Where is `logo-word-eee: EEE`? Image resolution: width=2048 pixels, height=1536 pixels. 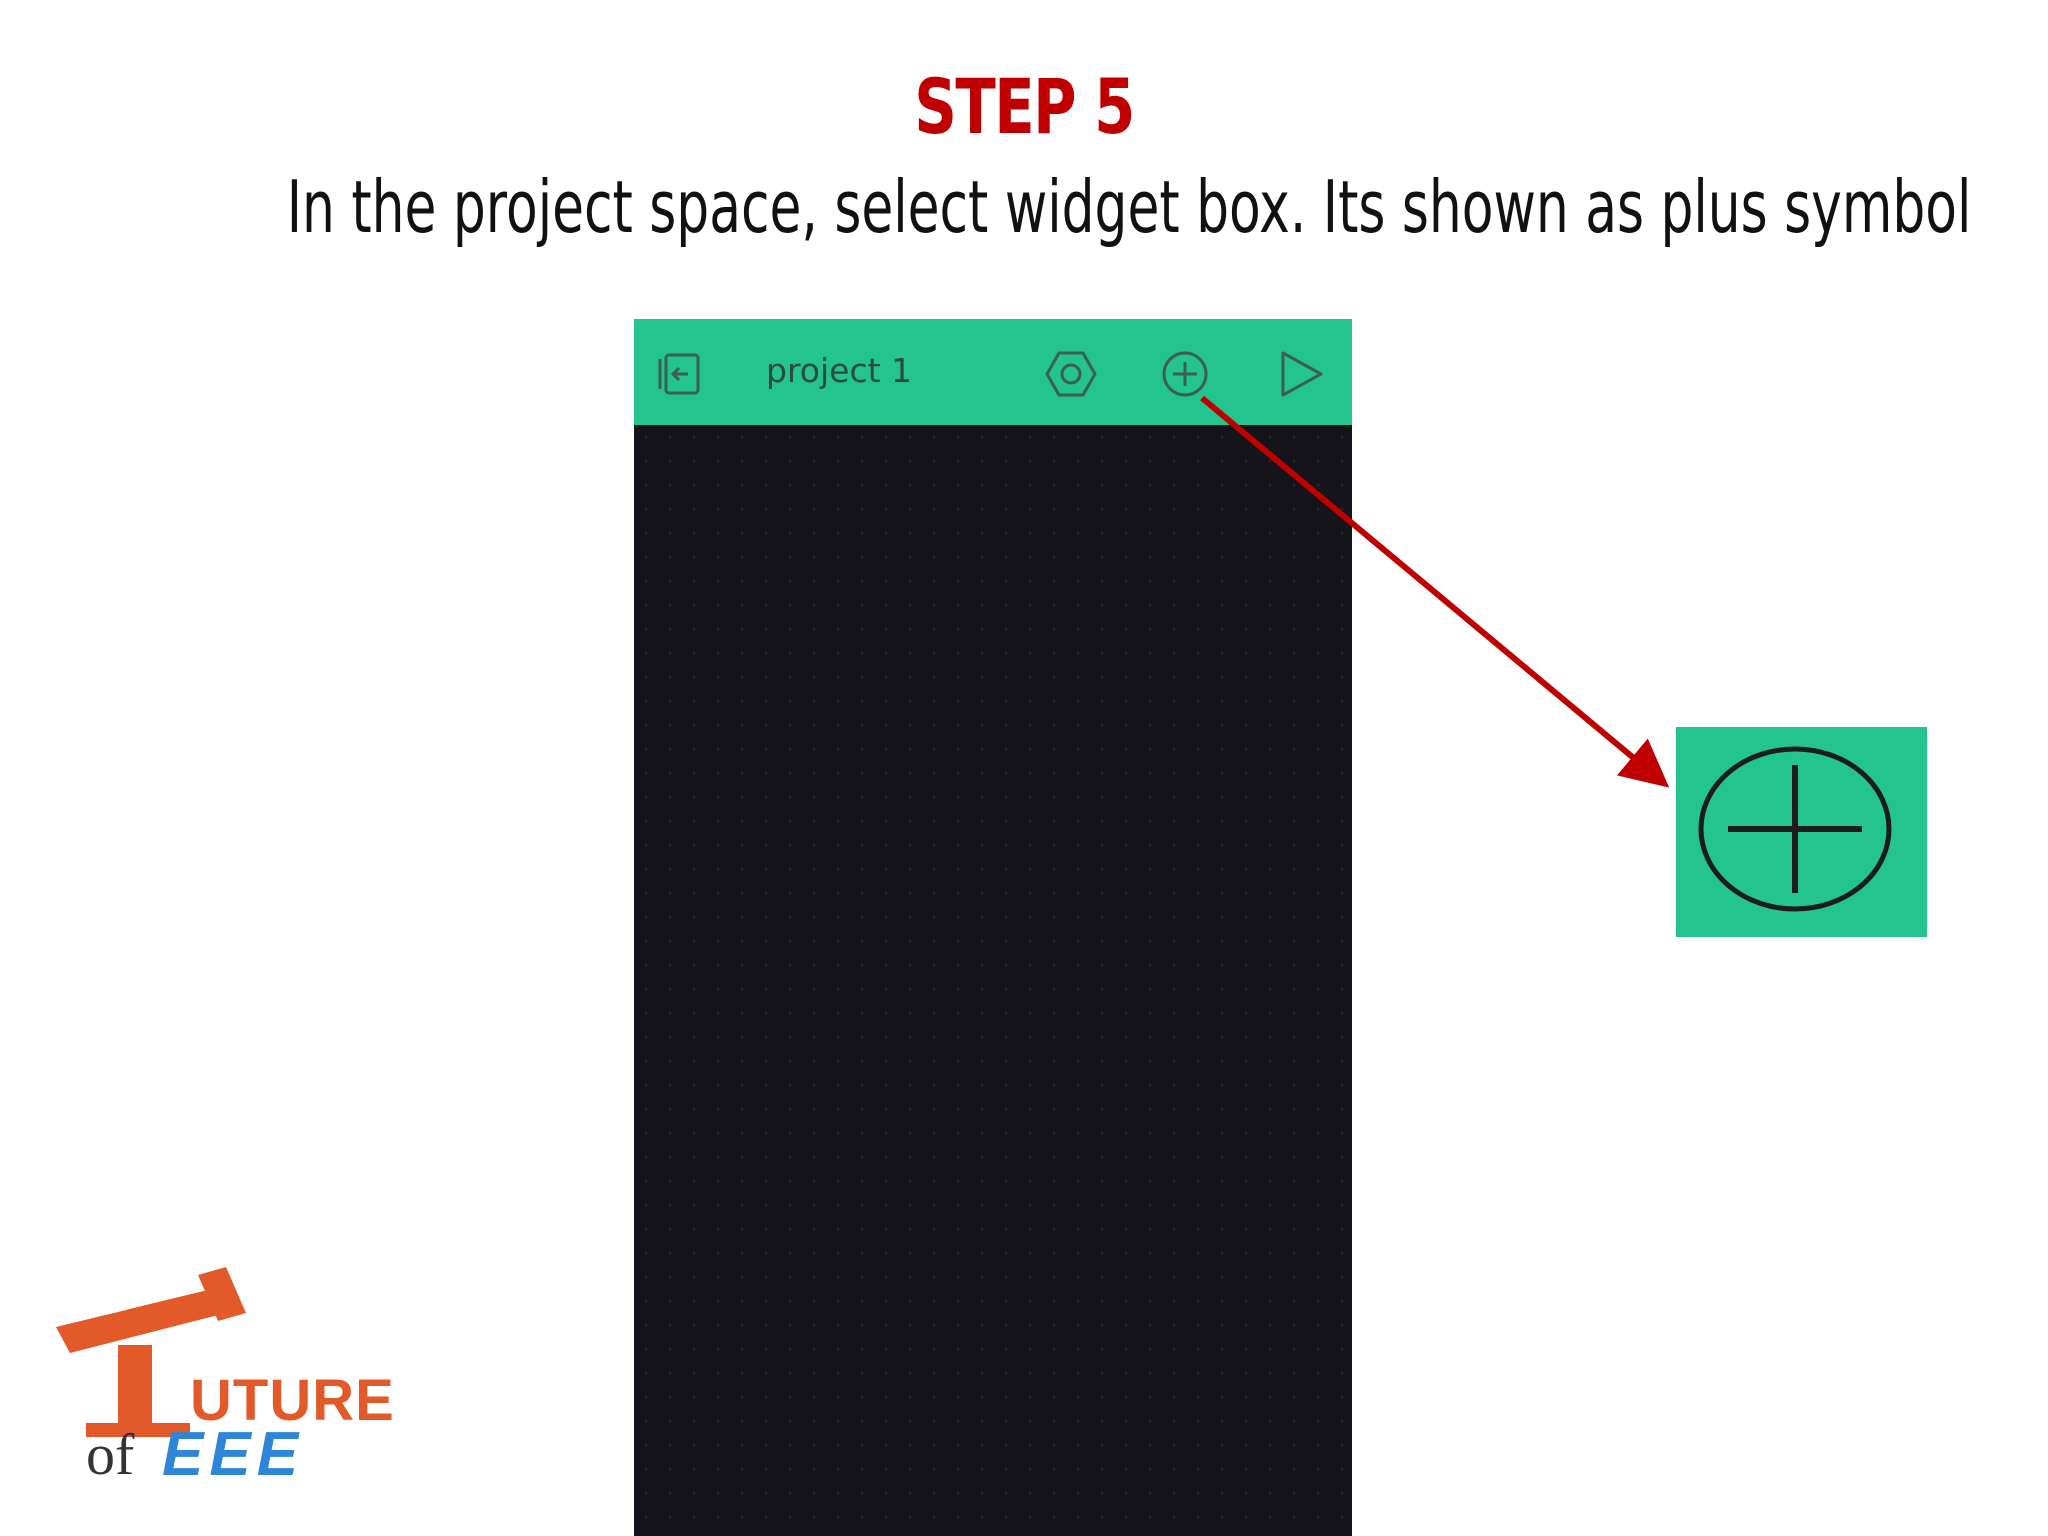
logo-word-eee: EEE is located at coordinates (233, 1454).